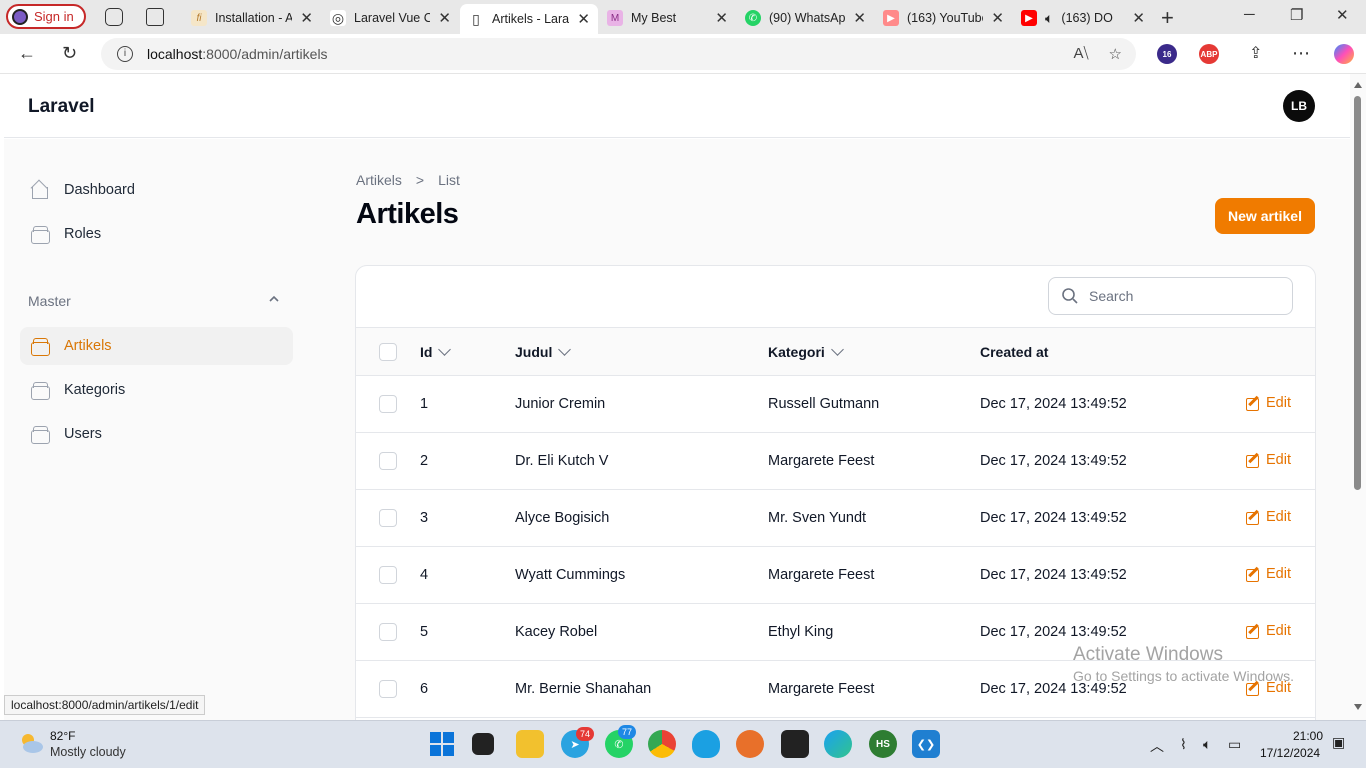 The width and height of the screenshot is (1366, 768). Describe the element at coordinates (1209, 54) in the screenshot. I see `adblock-plus-icon: ABP` at that location.